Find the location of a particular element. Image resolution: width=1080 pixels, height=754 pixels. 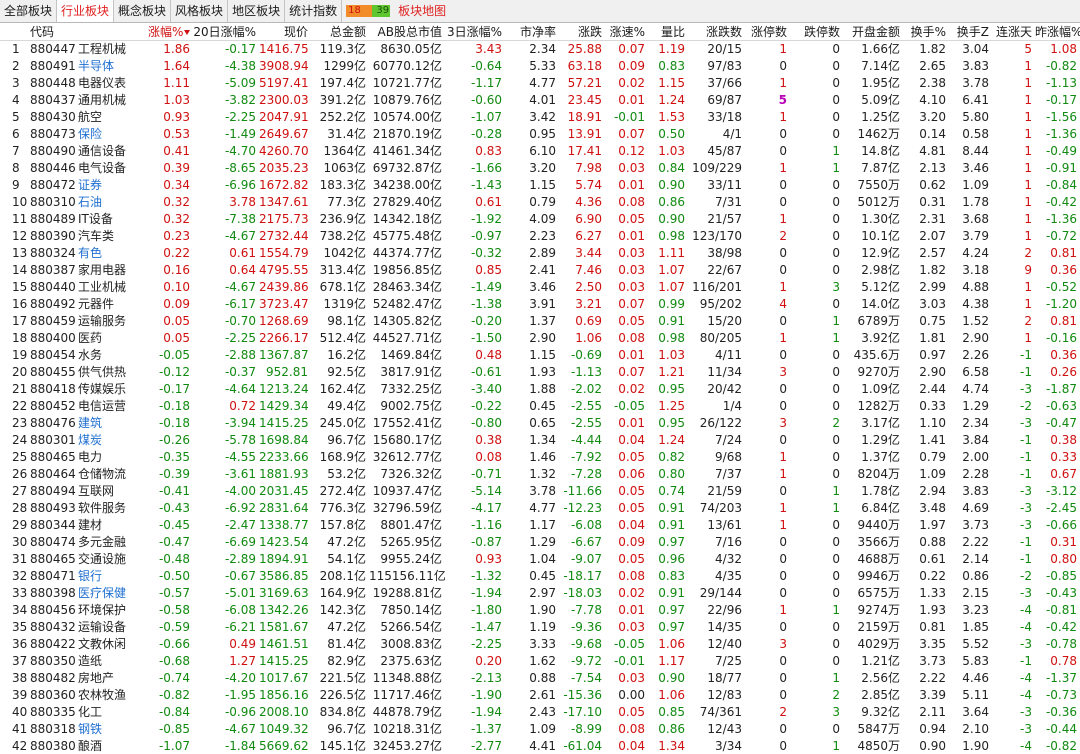

col-price-header: 现价 is located at coordinates (285, 32).